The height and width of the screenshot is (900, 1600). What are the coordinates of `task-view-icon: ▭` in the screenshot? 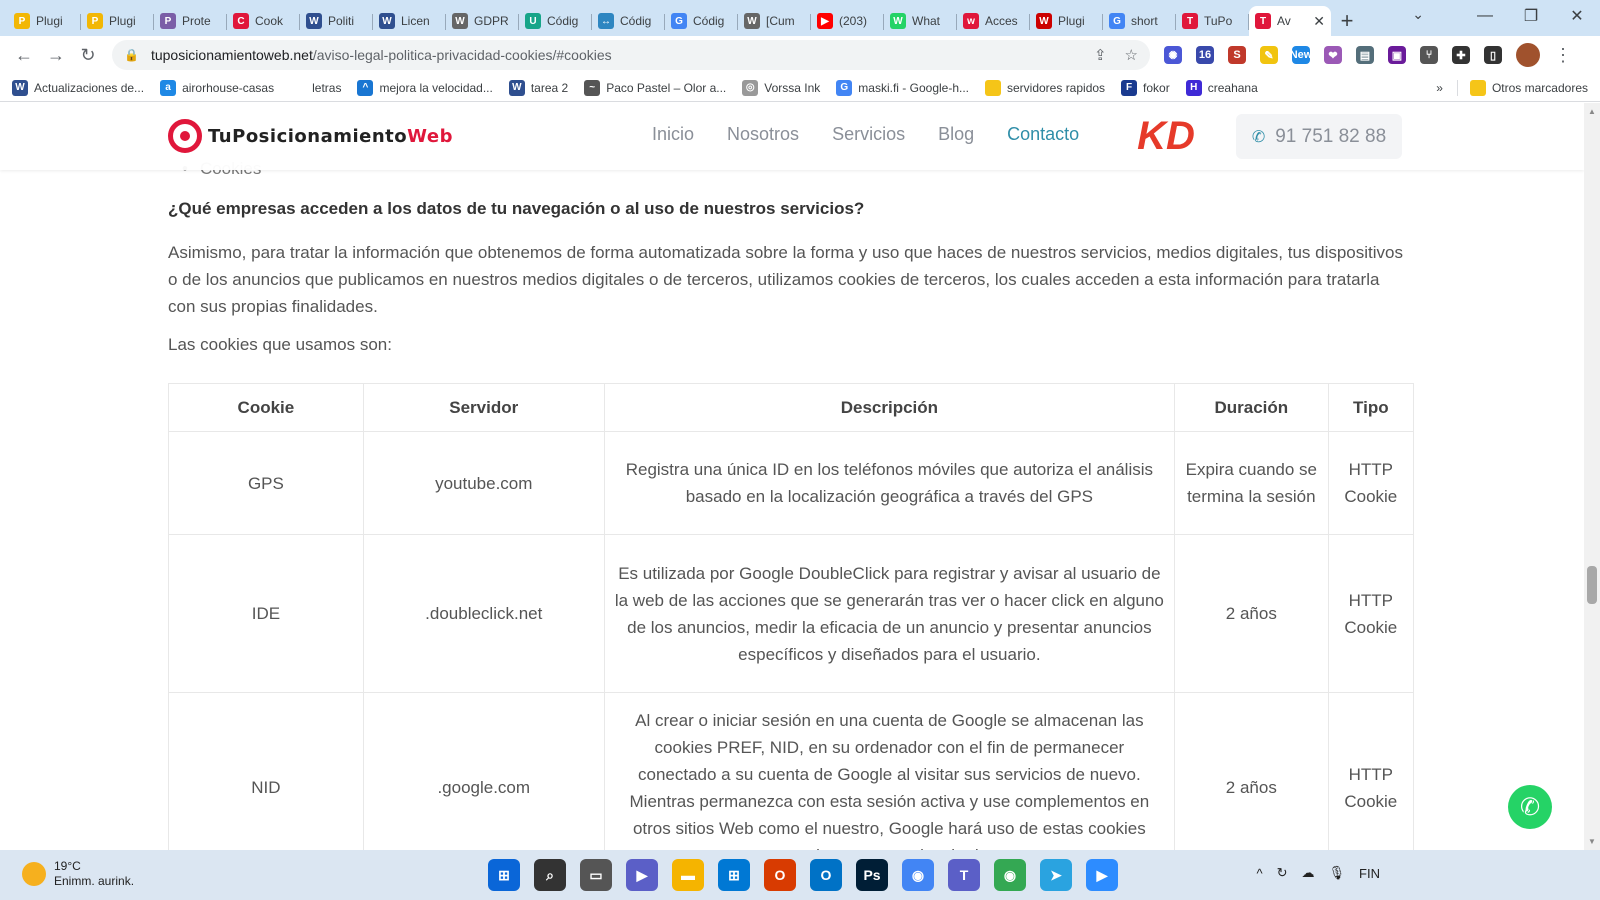 It's located at (596, 875).